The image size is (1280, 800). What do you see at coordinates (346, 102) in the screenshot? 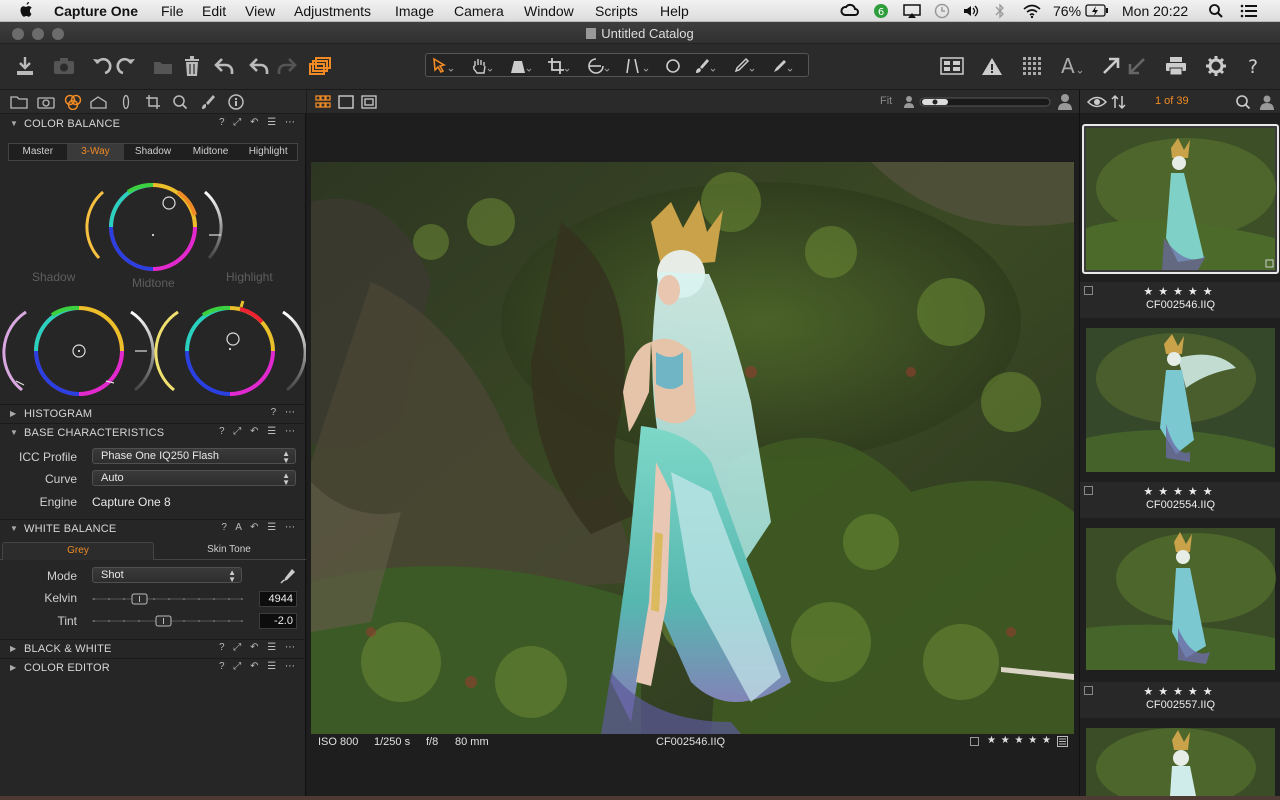
I see `single-view-icon` at bounding box center [346, 102].